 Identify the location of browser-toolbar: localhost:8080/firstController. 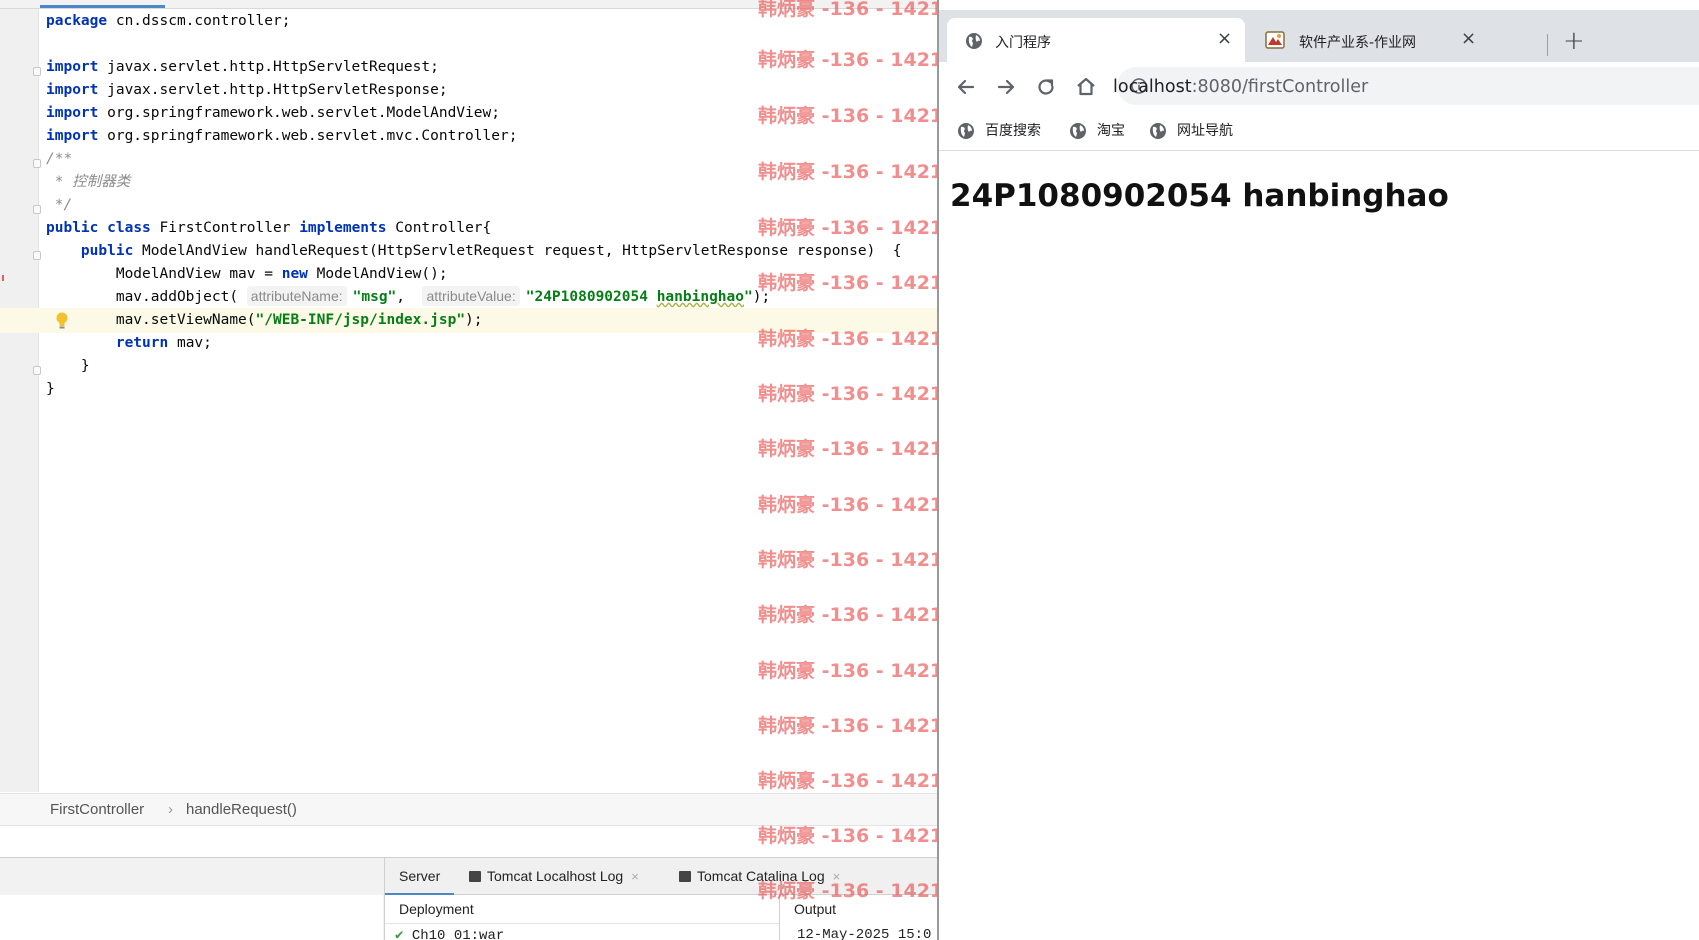
(1319, 87).